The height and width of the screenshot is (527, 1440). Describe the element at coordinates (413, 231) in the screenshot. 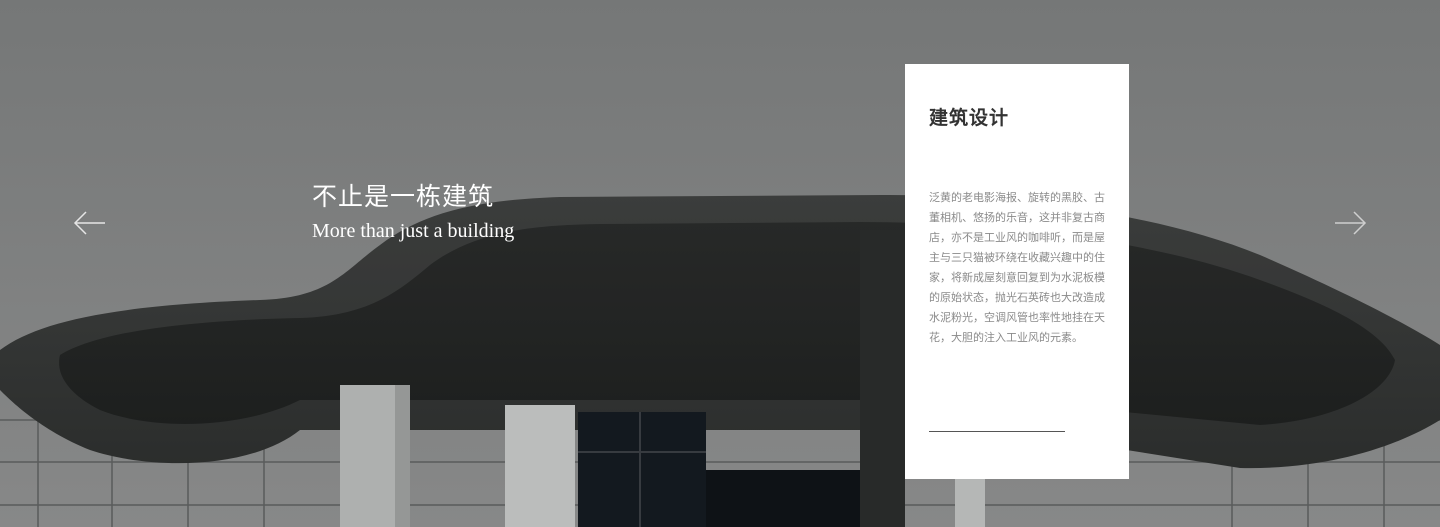

I see `slide-title-en: More than just a building` at that location.